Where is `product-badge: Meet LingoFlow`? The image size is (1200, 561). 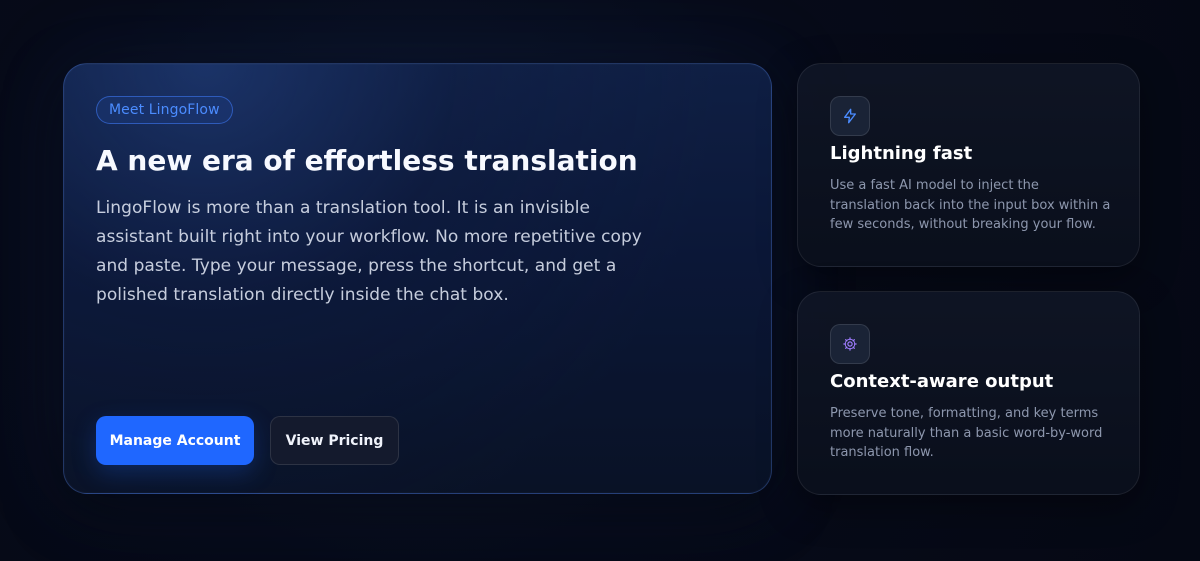
product-badge: Meet LingoFlow is located at coordinates (164, 110).